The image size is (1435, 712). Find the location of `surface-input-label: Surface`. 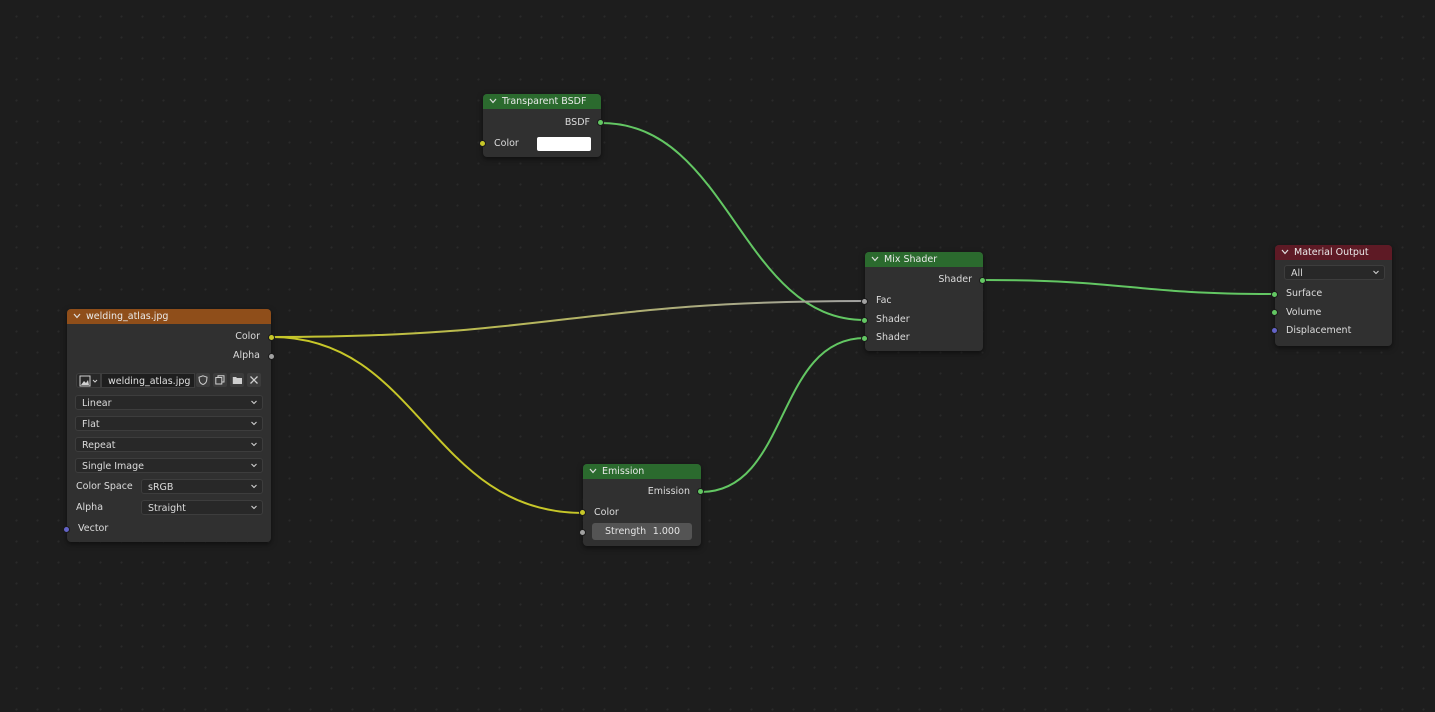

surface-input-label: Surface is located at coordinates (1304, 293).